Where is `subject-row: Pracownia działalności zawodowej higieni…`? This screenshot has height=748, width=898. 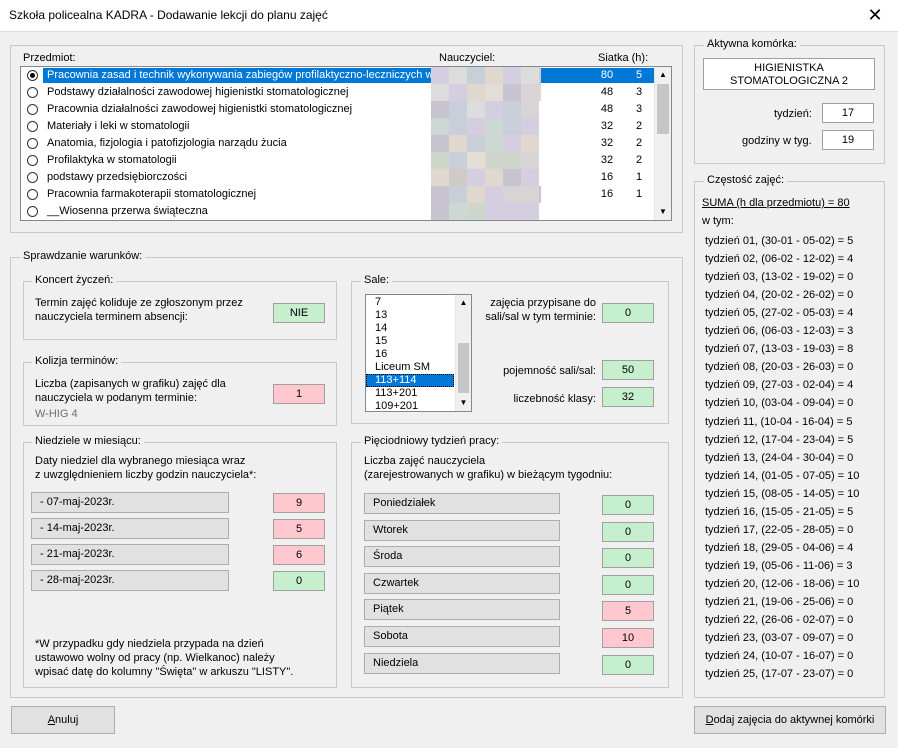
subject-row: Pracownia działalności zawodowej higieni… is located at coordinates (336, 109).